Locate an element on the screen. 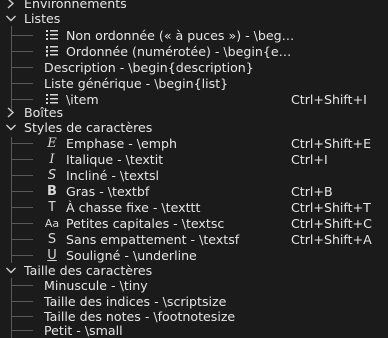 The height and width of the screenshot is (338, 388). shortcut-label: Ctrl+I is located at coordinates (309, 159).